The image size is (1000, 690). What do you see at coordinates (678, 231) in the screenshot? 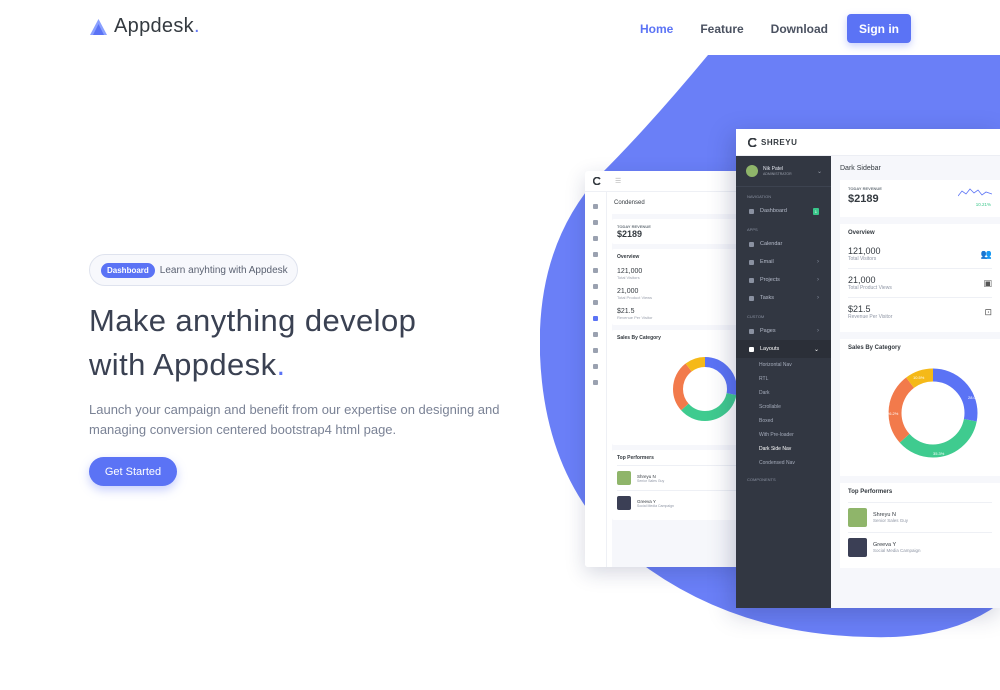
I see `revenue-card: TODAY REVENUE $2189` at bounding box center [678, 231].